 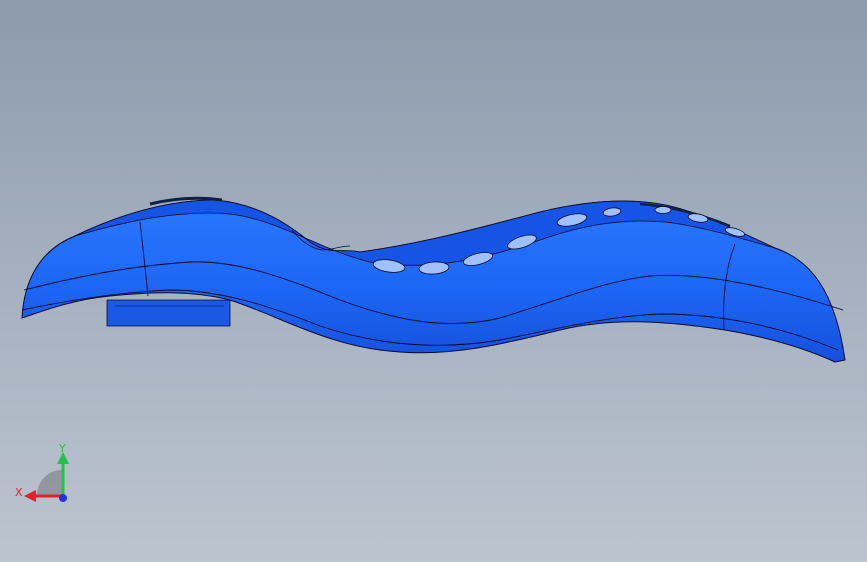 What do you see at coordinates (19, 492) in the screenshot?
I see `x-axis-label: X` at bounding box center [19, 492].